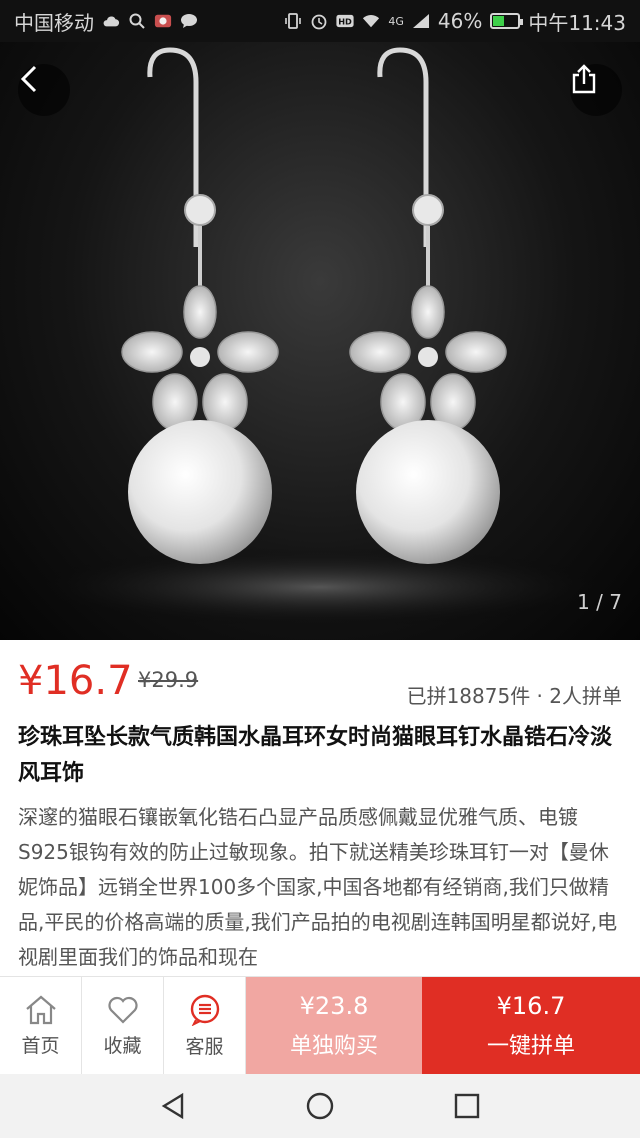 This screenshot has width=640, height=1138. Describe the element at coordinates (584, 79) in the screenshot. I see `share-icon` at that location.